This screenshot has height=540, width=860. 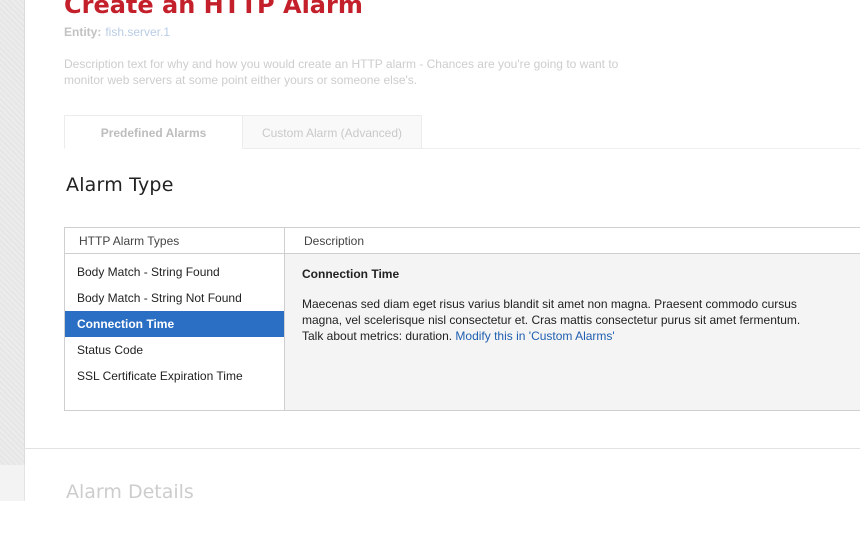 I want to click on left-rail-lower, so click(x=12, y=483).